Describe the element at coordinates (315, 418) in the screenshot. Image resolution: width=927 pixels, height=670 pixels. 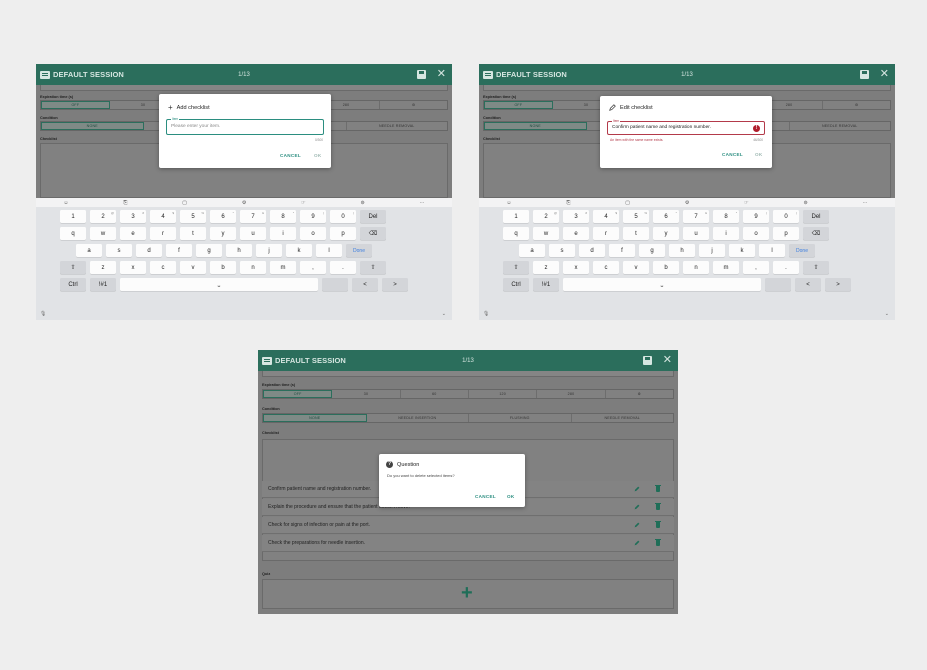
I see `cond-option: NONE` at that location.